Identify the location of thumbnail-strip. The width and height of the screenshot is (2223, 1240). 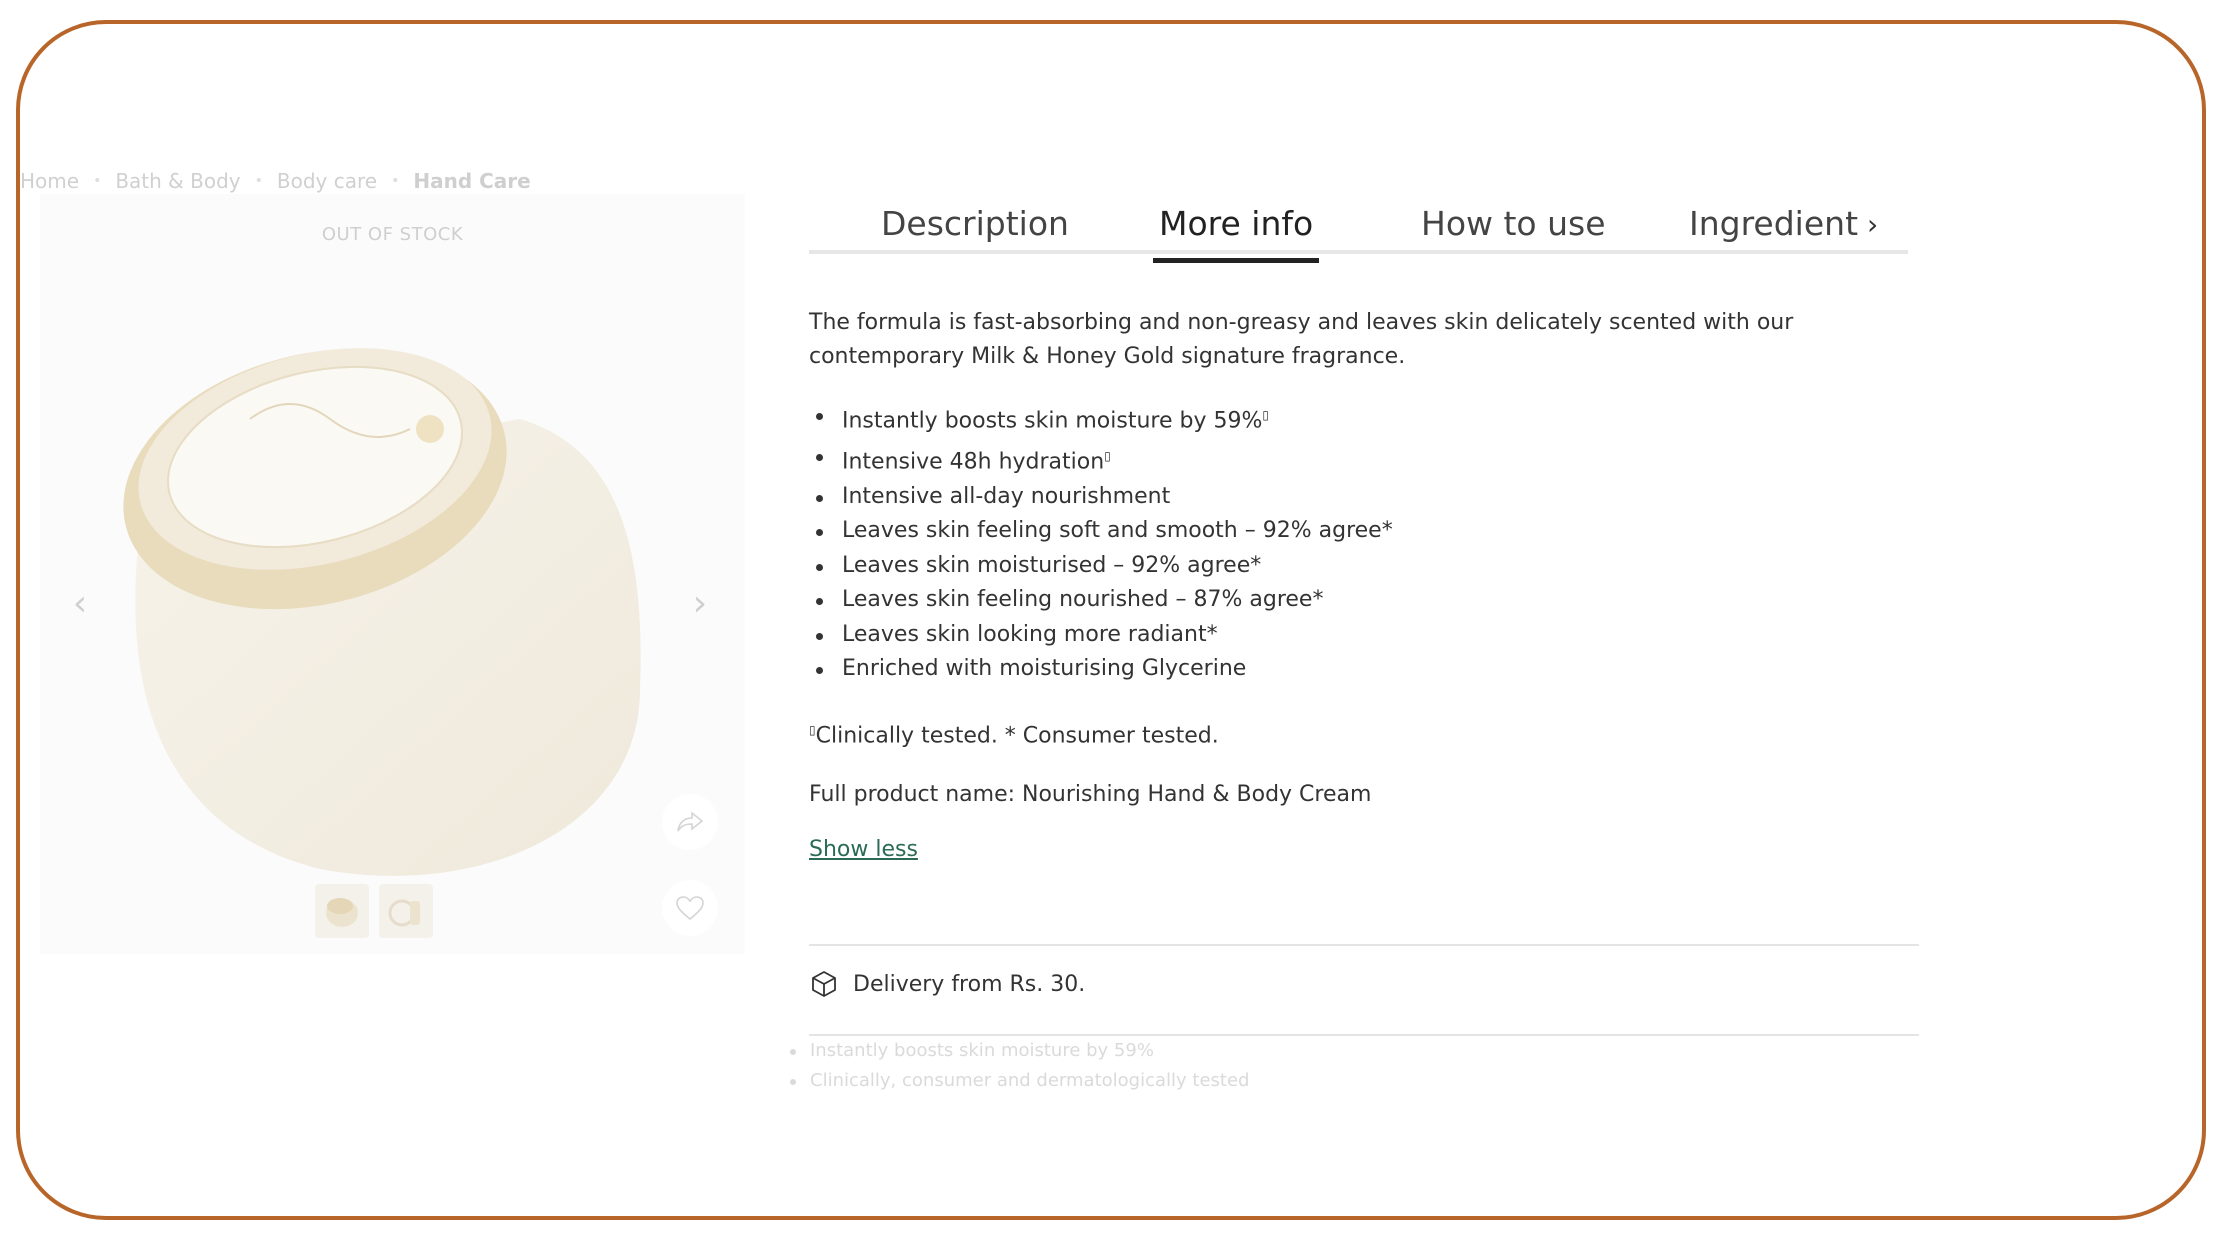
(374, 911).